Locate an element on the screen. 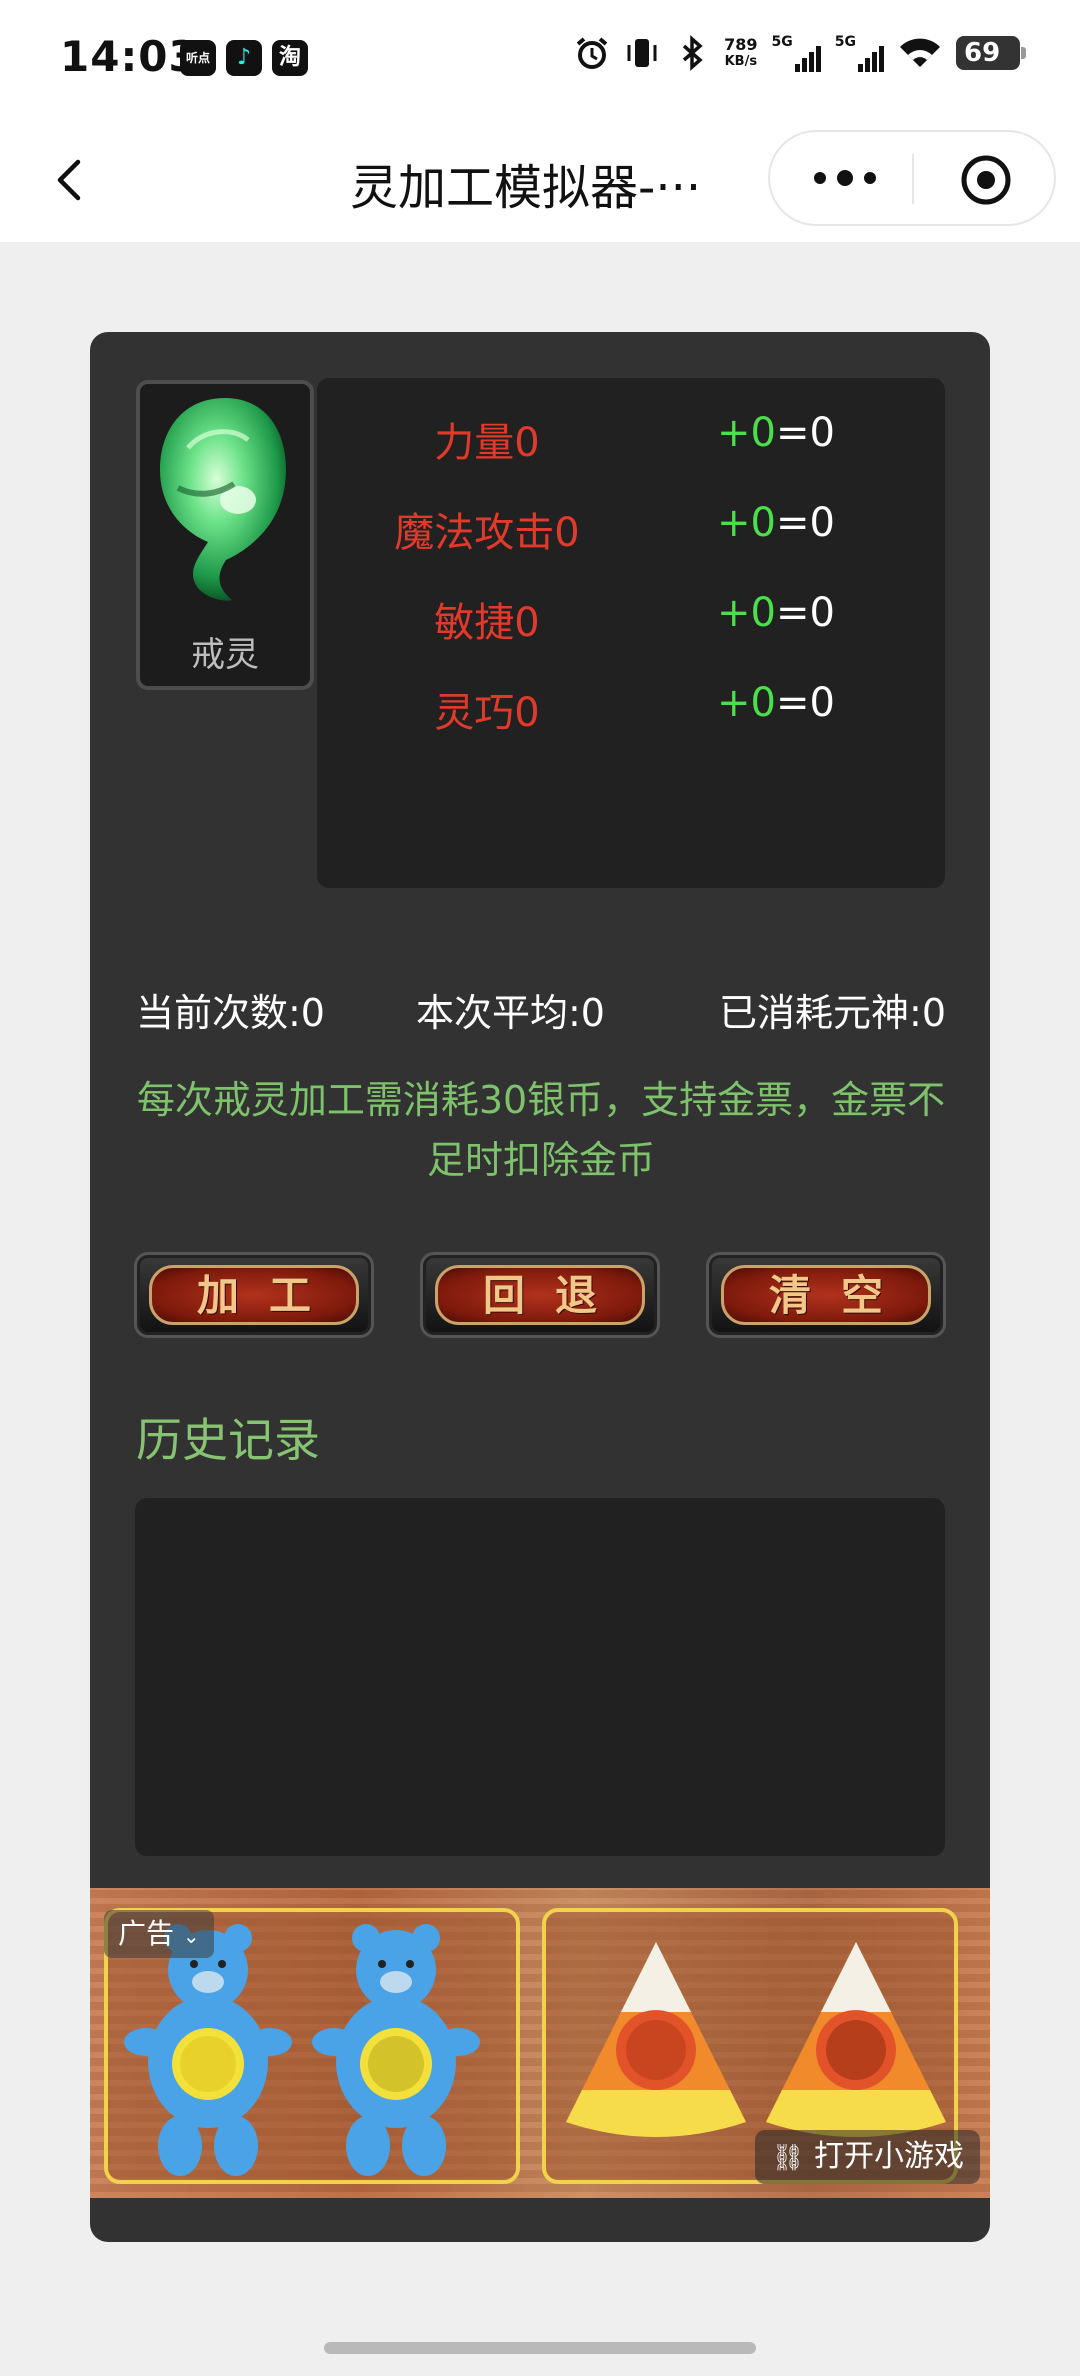  process-button: 加工 is located at coordinates (254, 1295).